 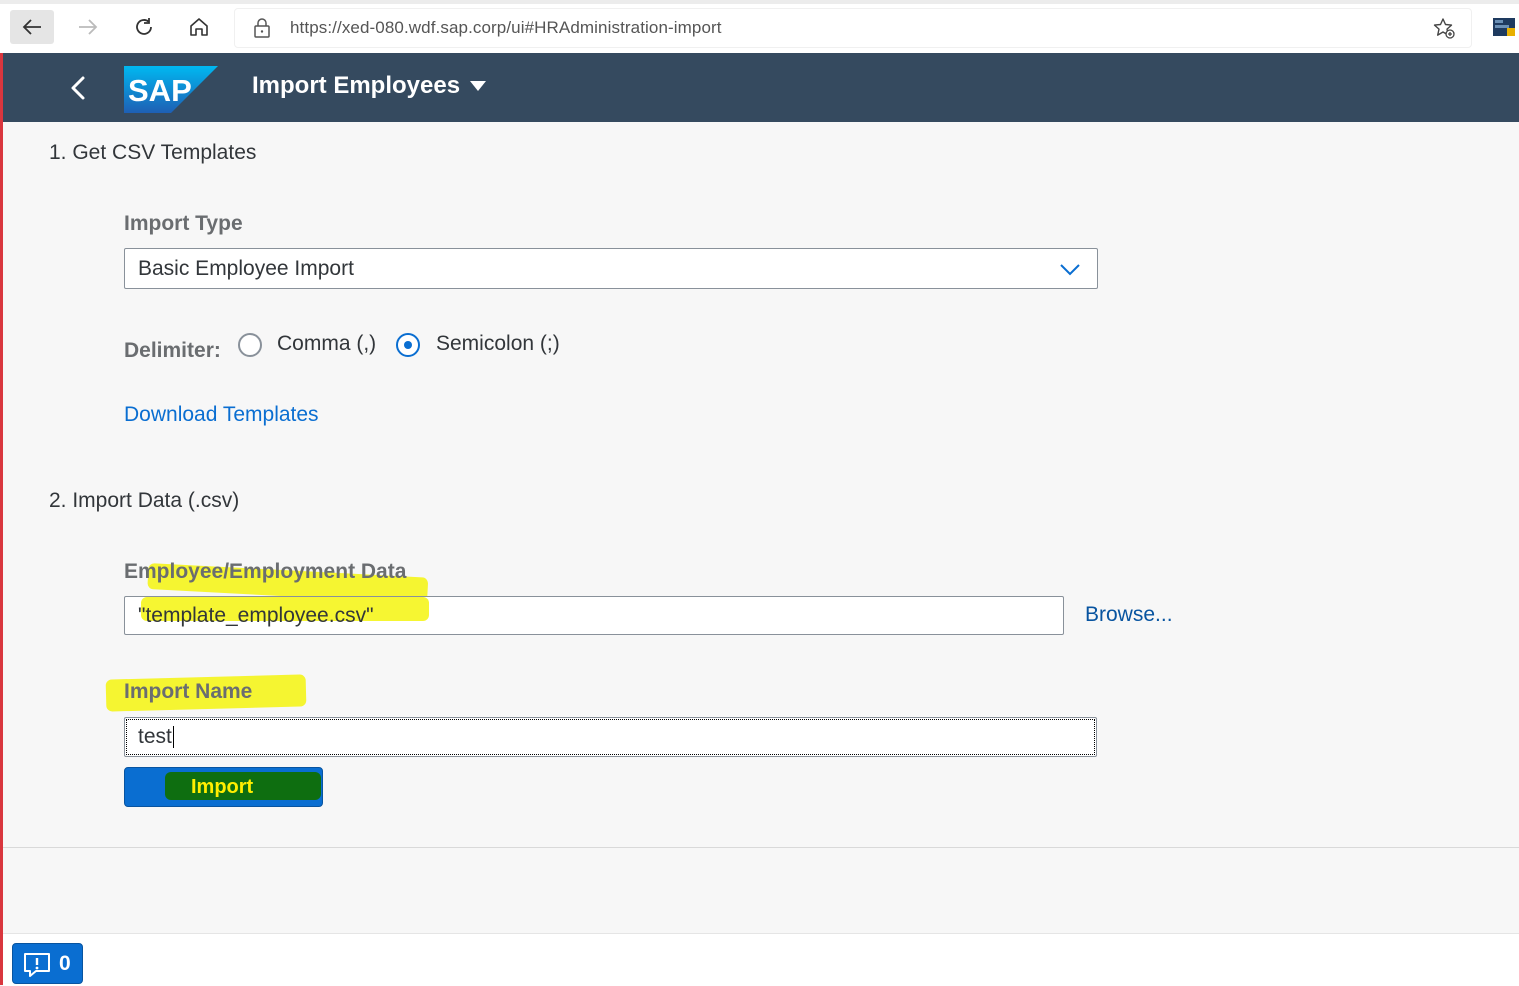 I want to click on section-title-templates: 1. Get CSV Templates, so click(x=153, y=152).